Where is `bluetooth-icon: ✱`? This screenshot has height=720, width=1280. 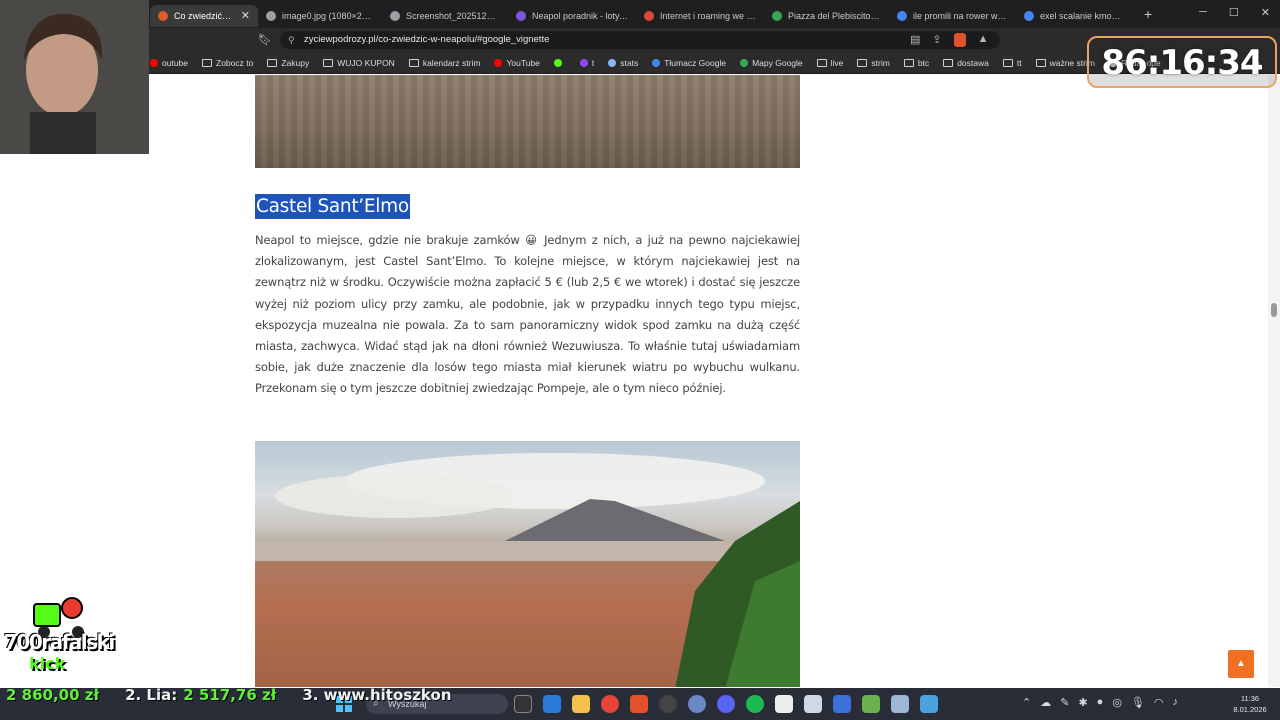 bluetooth-icon: ✱ is located at coordinates (1082, 702).